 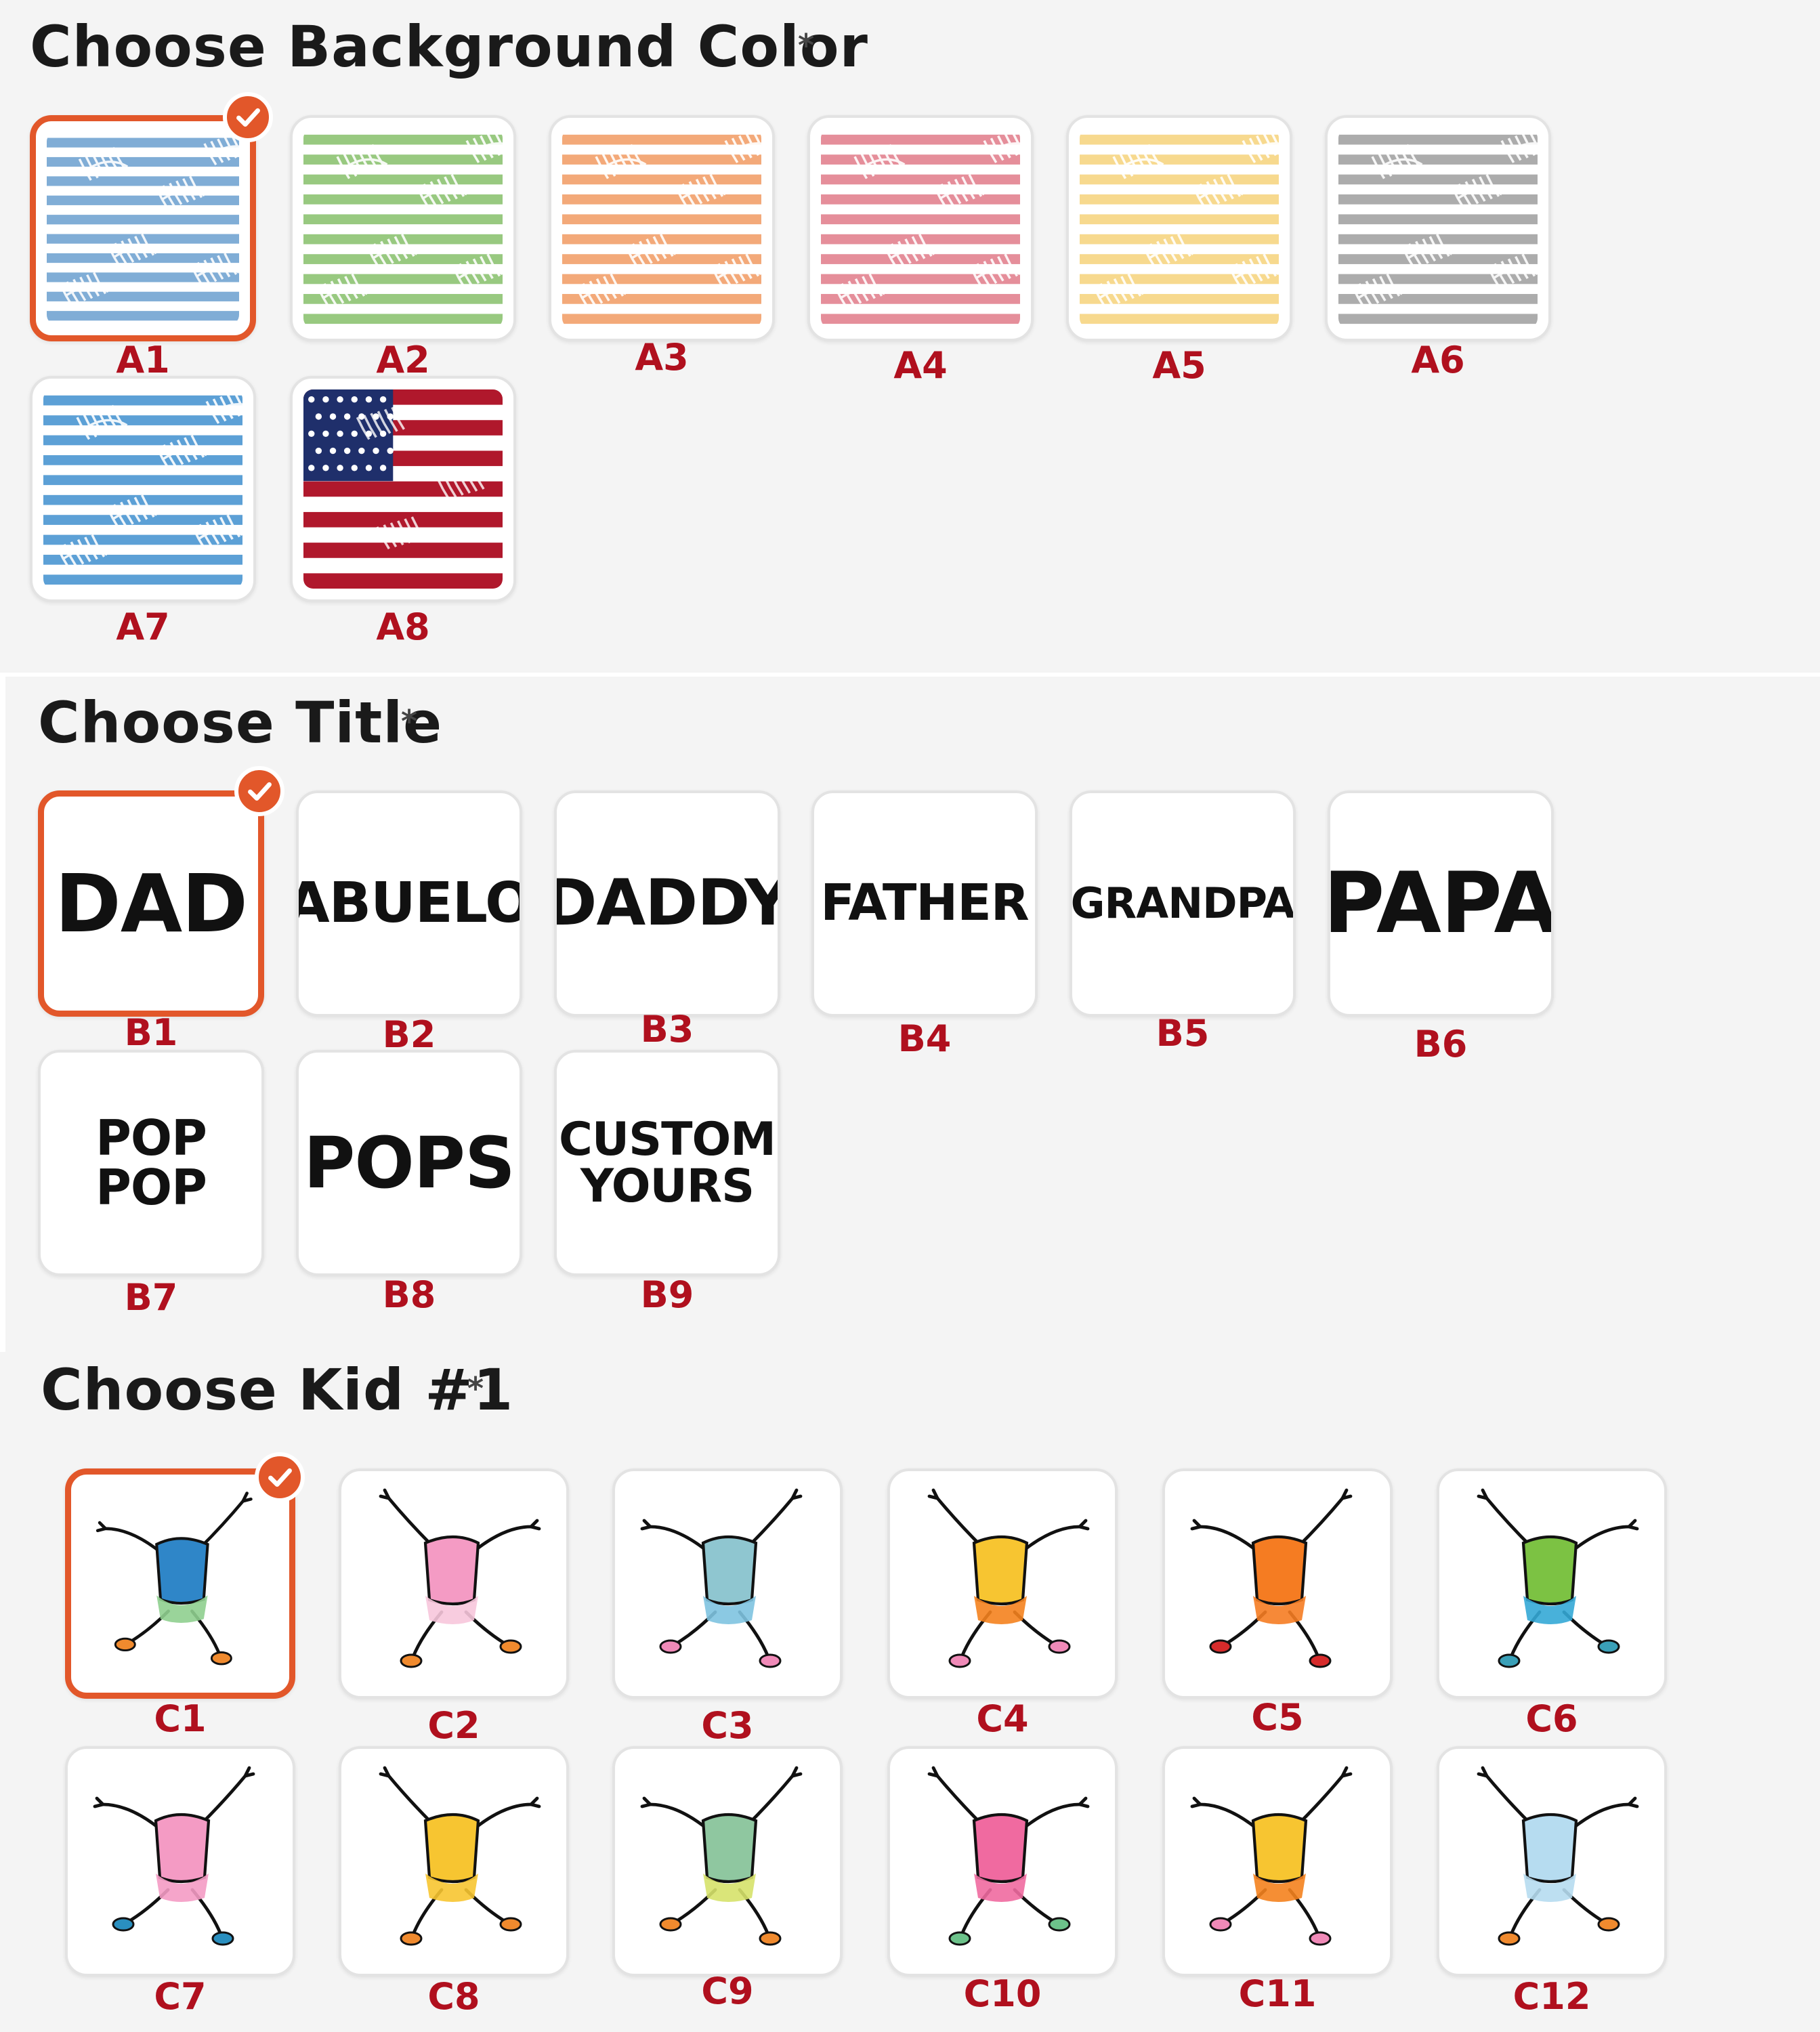 What do you see at coordinates (143, 360) in the screenshot?
I see `background-option-code: A1` at bounding box center [143, 360].